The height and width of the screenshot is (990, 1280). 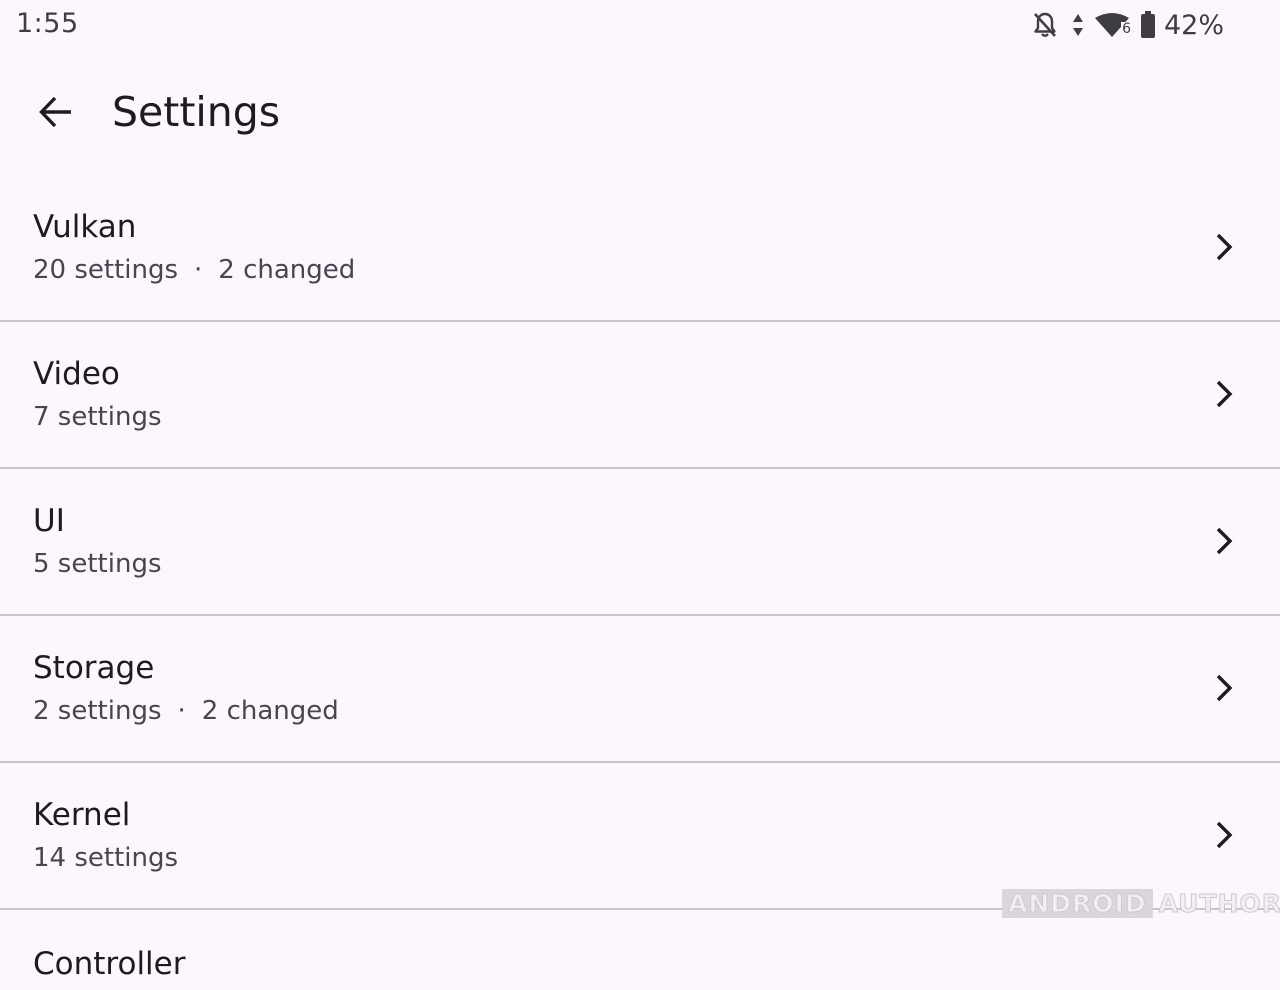 I want to click on status-time: 1:55, so click(x=47, y=23).